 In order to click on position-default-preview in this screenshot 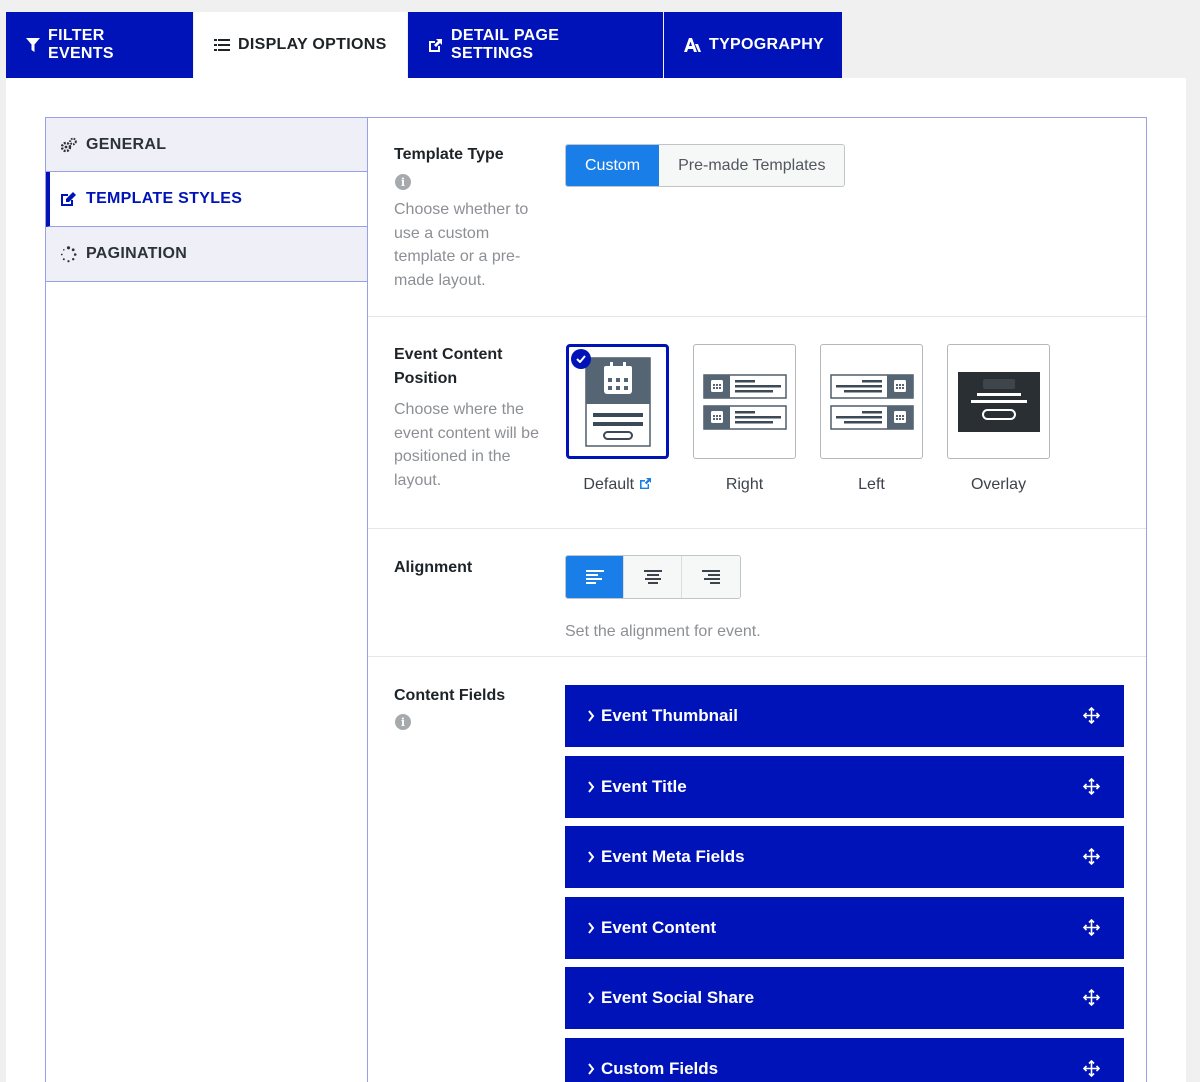, I will do `click(617, 401)`.